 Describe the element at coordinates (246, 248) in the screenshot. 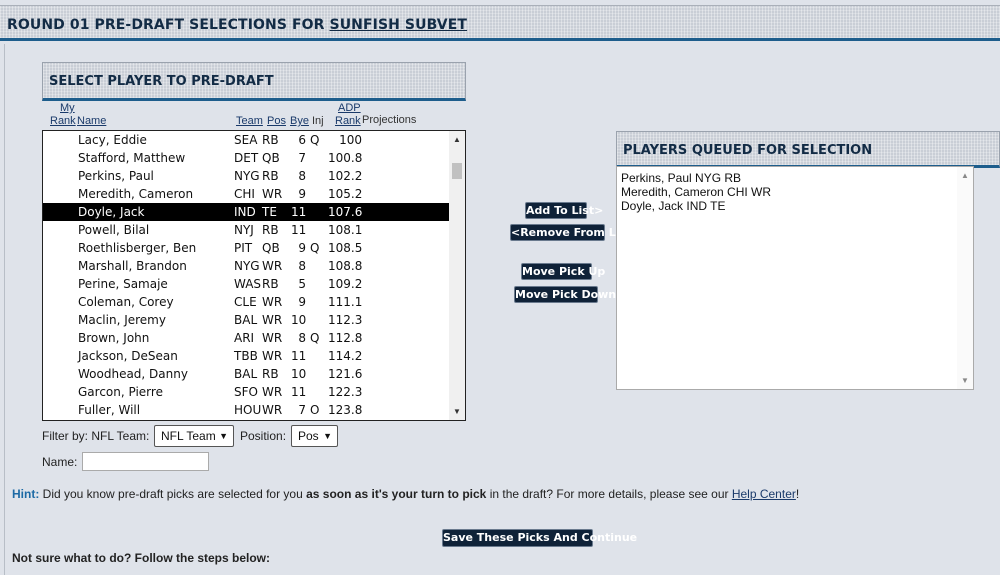

I see `player-row: Roethlisberger, Ben PIT QB 9 Q 108.5` at that location.